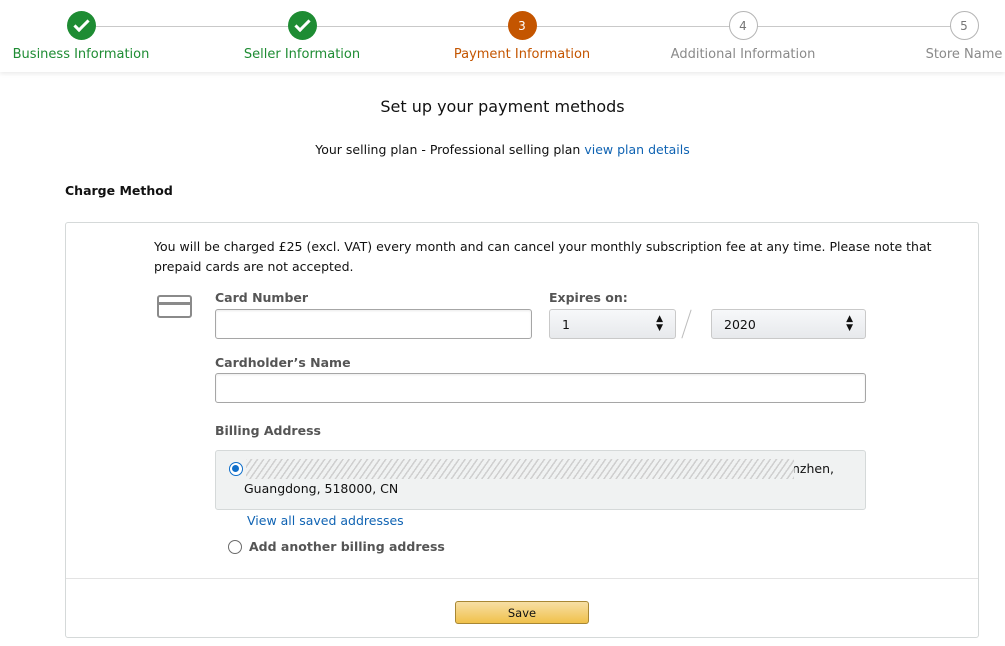 This screenshot has height=646, width=1005. Describe the element at coordinates (268, 430) in the screenshot. I see `billing-address-label: Billing Address` at that location.